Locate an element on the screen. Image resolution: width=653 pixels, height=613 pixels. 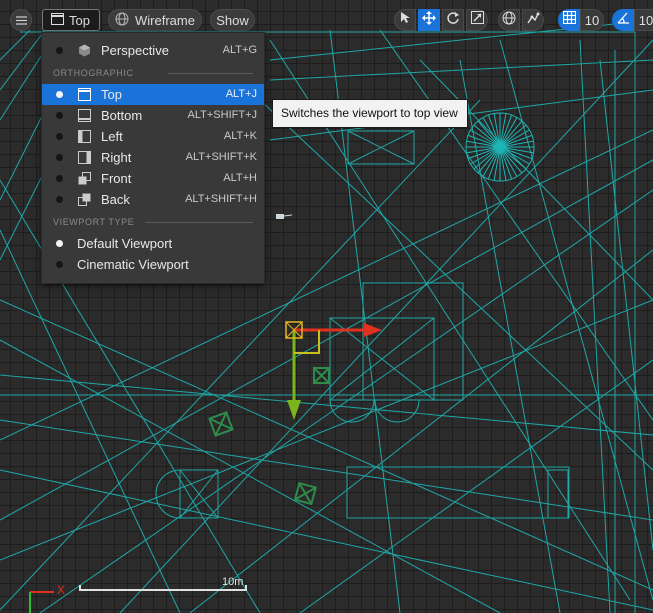
rotate-icon is located at coordinates (453, 20).